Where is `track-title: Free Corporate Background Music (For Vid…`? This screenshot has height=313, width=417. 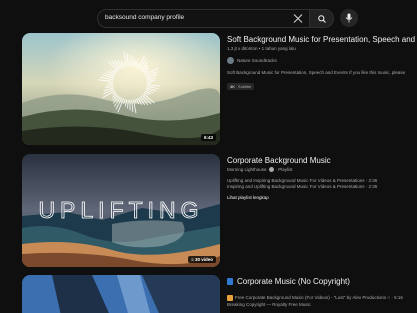
track-title: Free Corporate Background Music (For Vid… is located at coordinates (313, 298).